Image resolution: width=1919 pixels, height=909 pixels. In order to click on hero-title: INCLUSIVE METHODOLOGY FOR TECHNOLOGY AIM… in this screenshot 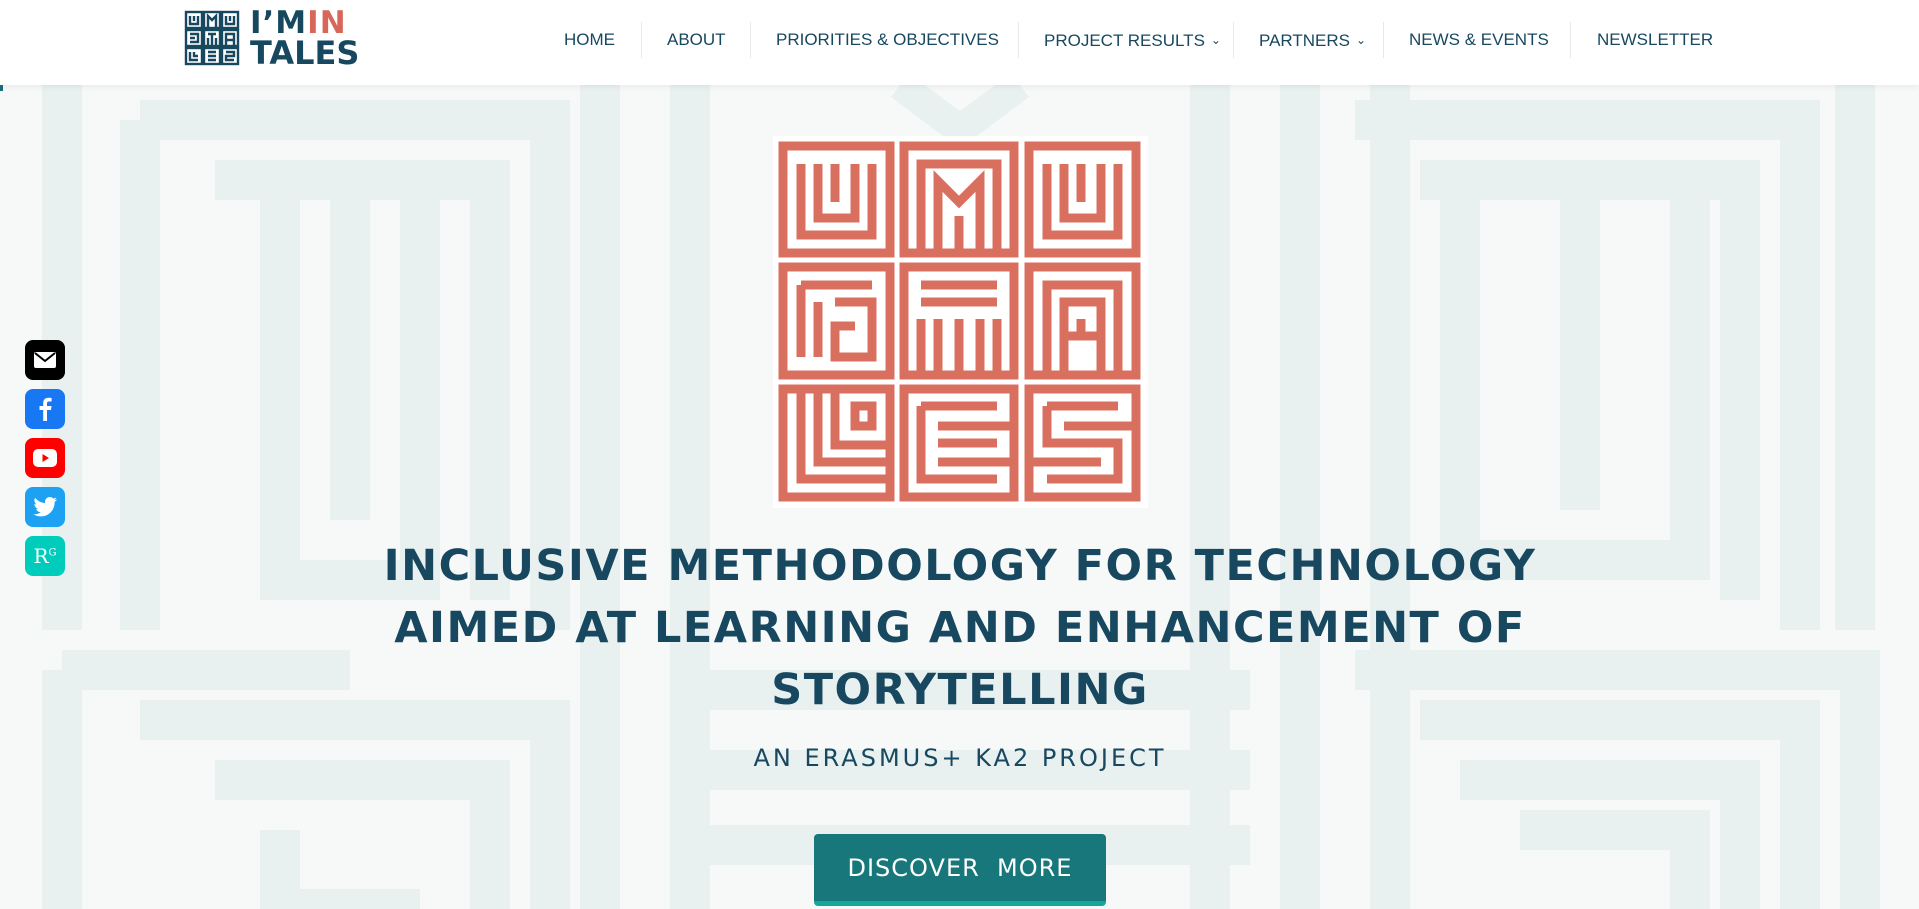, I will do `click(960, 628)`.